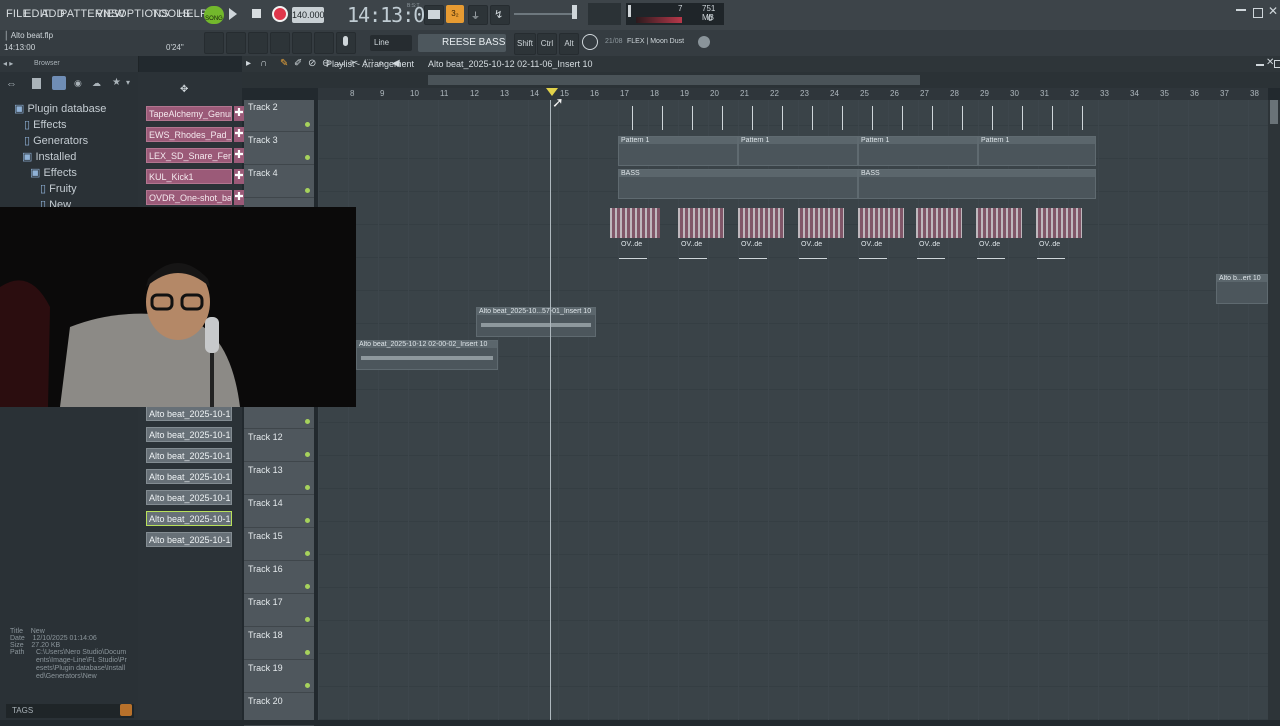 This screenshot has width=1280, height=726. What do you see at coordinates (53, 108) in the screenshot?
I see `browser-item-plugin-database: ▣ Plugin database` at bounding box center [53, 108].